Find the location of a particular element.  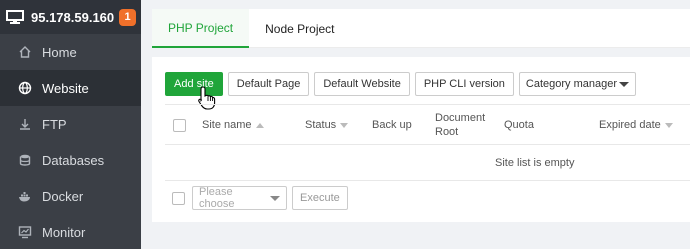

select-all-checkbox is located at coordinates (179, 125).